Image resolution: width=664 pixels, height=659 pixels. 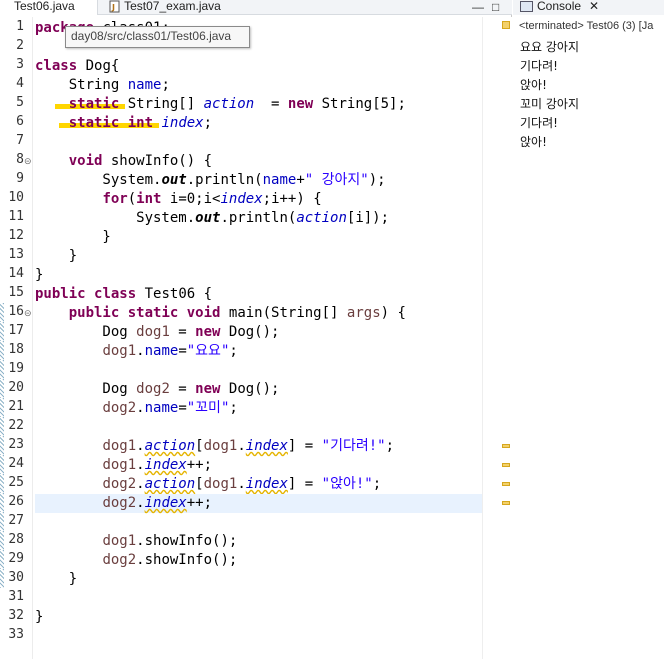 I want to click on line-number: 33, so click(x=16, y=634).